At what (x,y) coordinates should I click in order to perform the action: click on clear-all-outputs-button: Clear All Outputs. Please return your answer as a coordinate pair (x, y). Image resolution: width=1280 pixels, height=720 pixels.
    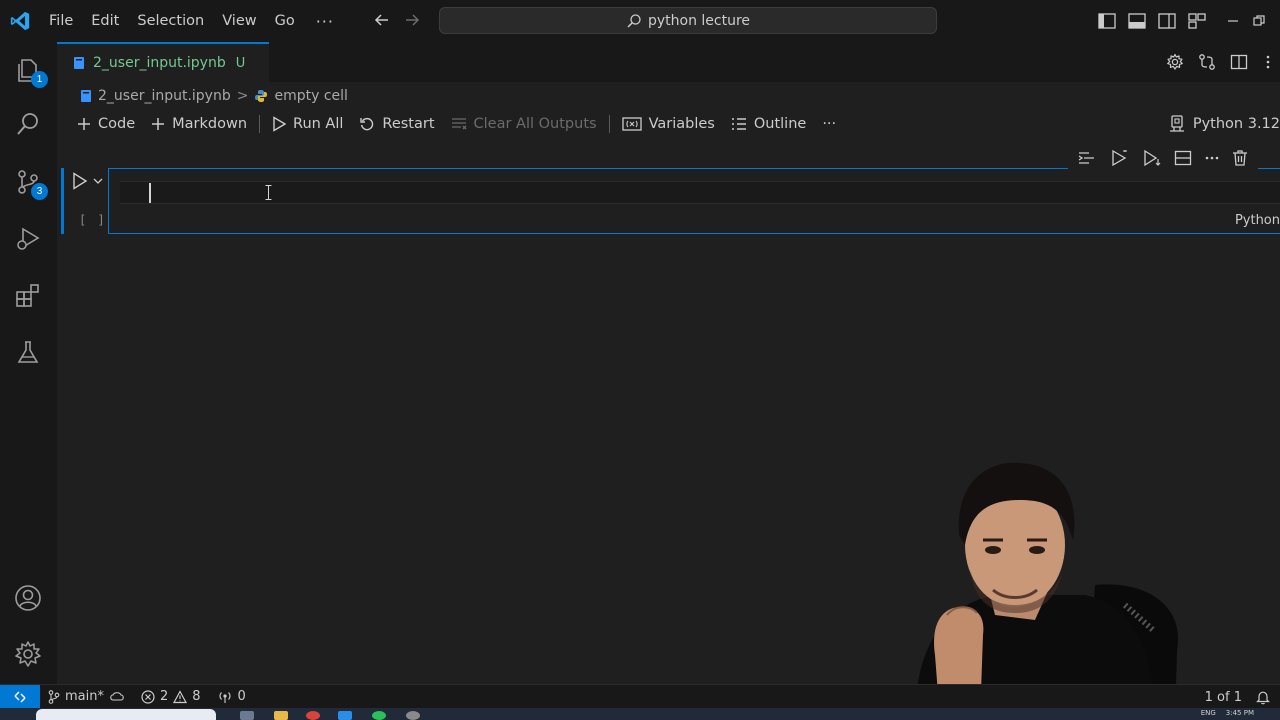
    Looking at the image, I should click on (524, 124).